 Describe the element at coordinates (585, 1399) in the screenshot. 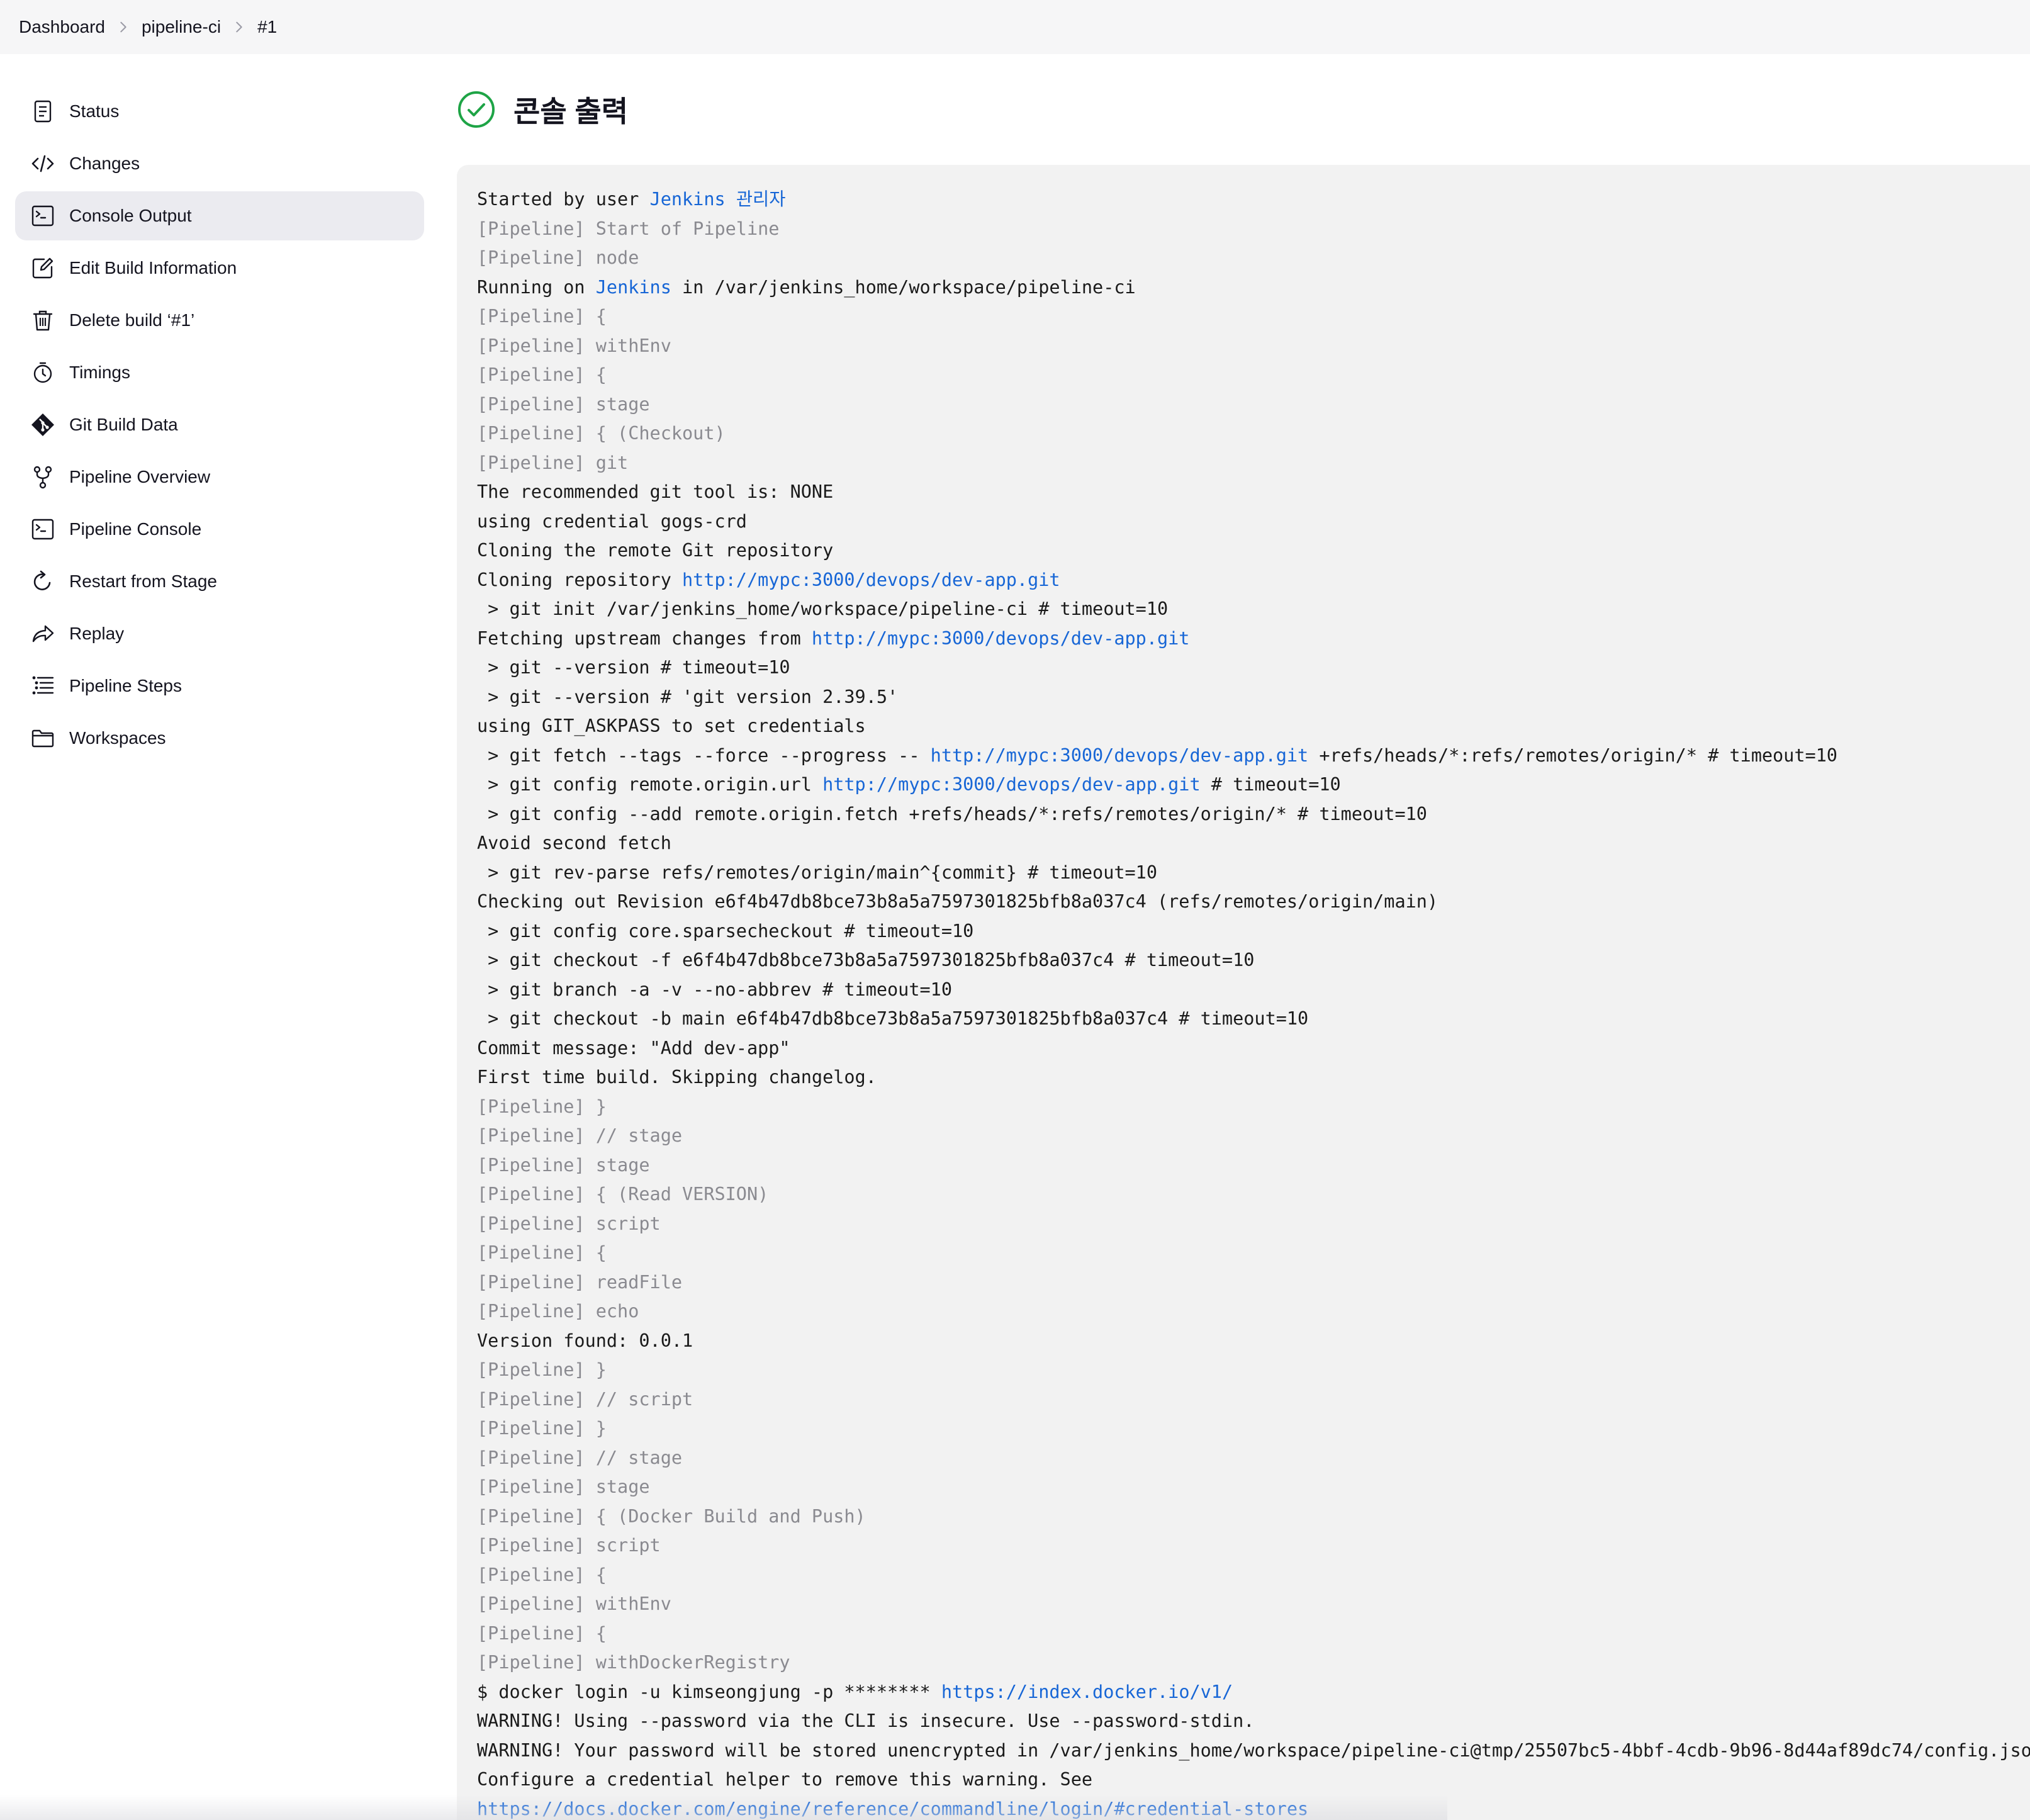

I see `console-text: [Pipeline] // script` at that location.